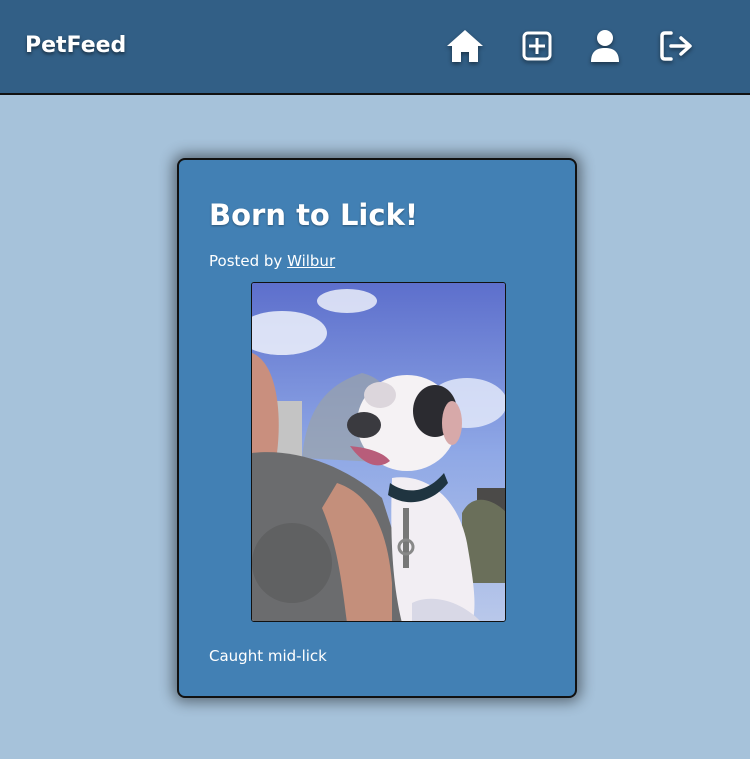 Image resolution: width=750 pixels, height=759 pixels. What do you see at coordinates (268, 656) in the screenshot?
I see `post-caption: Caught mid-lick` at bounding box center [268, 656].